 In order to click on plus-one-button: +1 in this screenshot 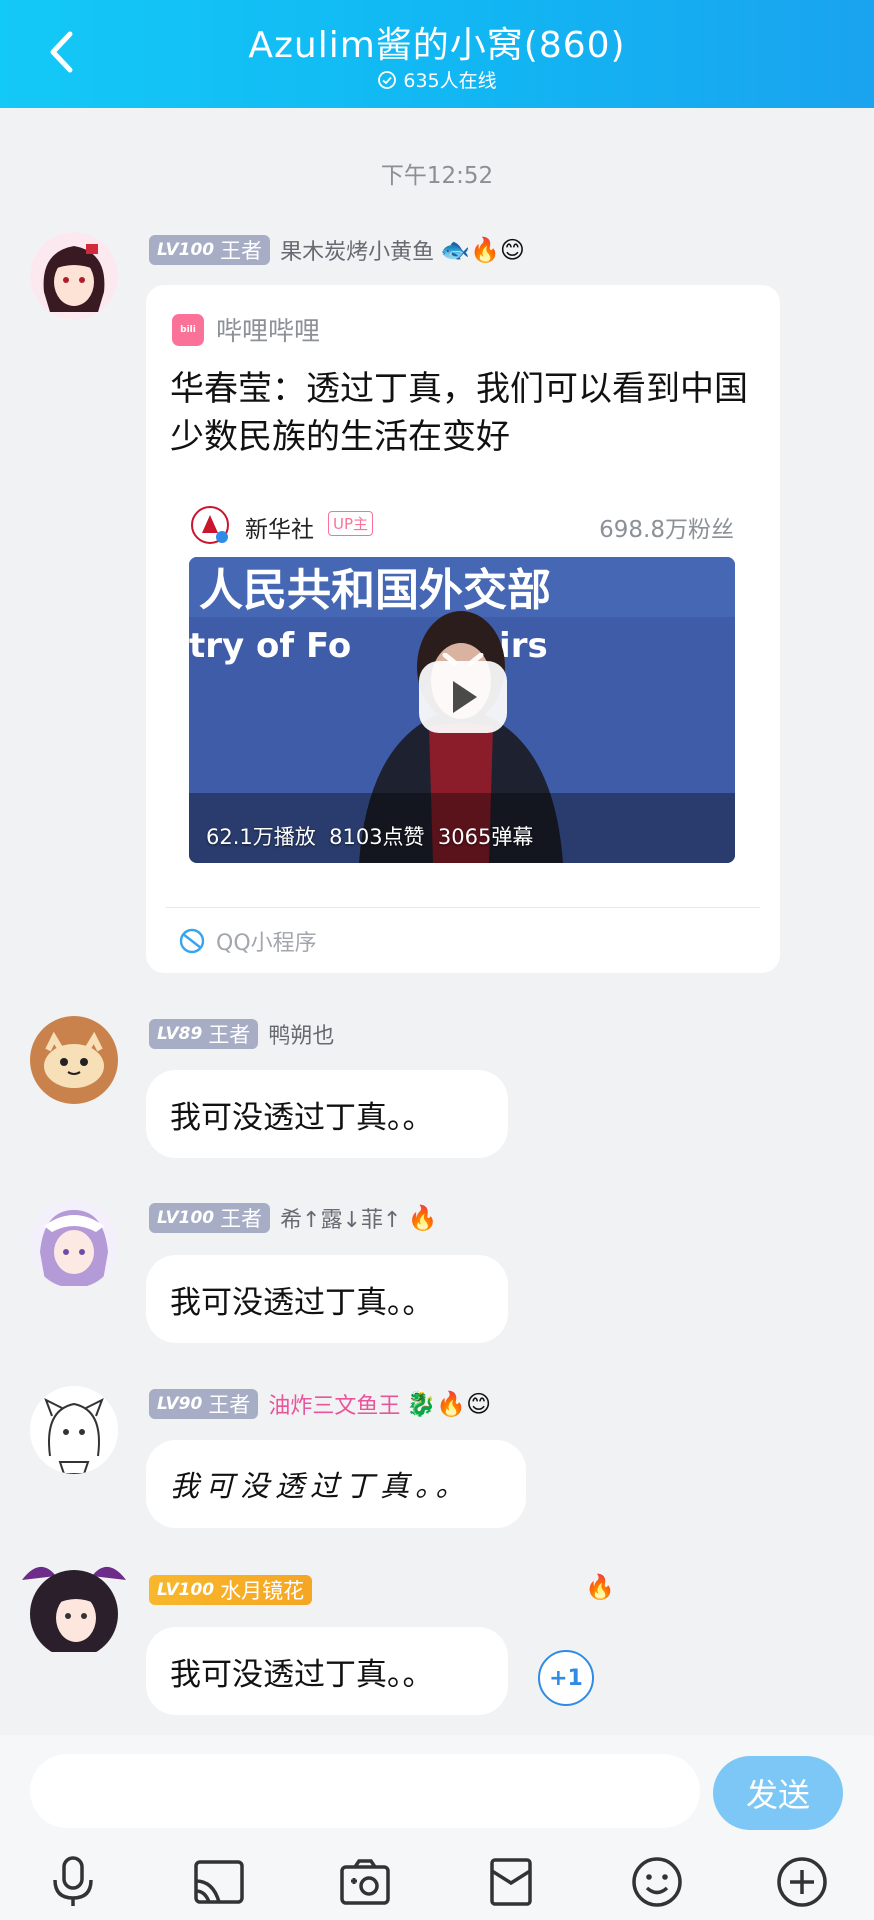, I will do `click(566, 1678)`.